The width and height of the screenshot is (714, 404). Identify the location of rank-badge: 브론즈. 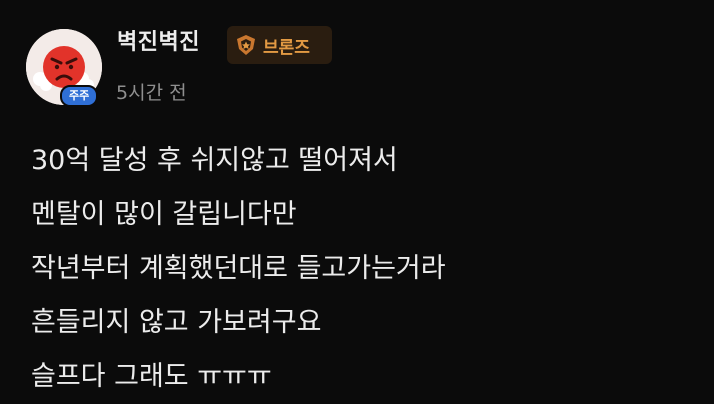
(279, 45).